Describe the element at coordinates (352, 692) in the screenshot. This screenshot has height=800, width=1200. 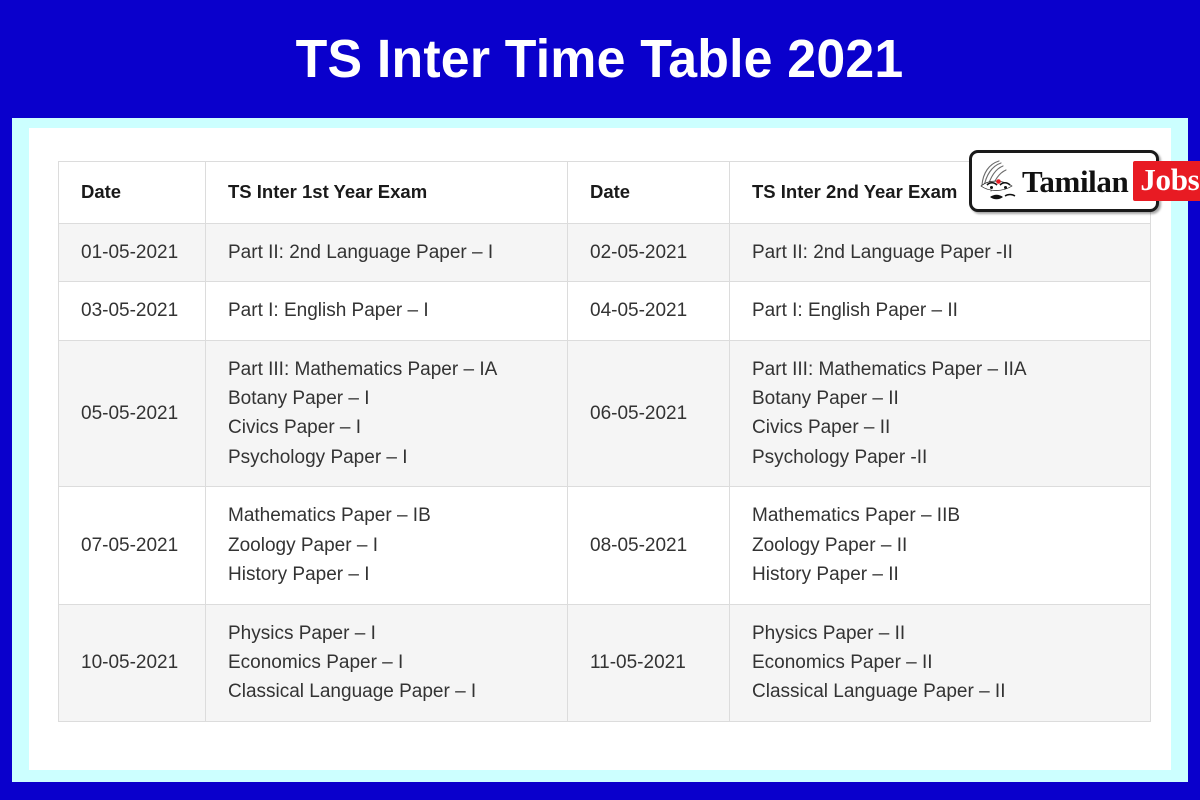
I see `exam-paper-line: Classical Language Paper – I` at that location.